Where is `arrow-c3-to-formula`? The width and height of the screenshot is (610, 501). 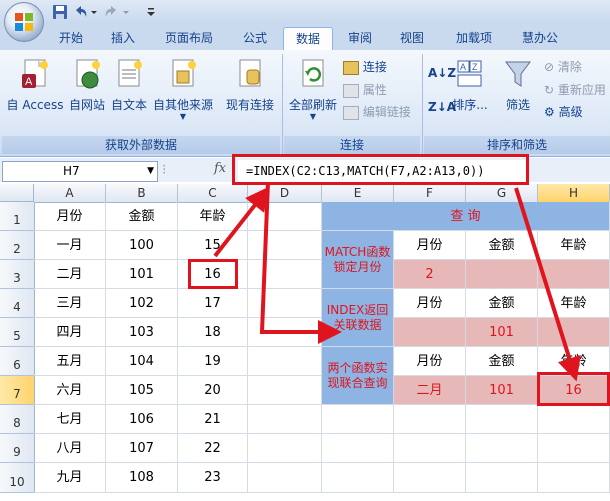
arrow-c3-to-formula is located at coordinates (241, 222).